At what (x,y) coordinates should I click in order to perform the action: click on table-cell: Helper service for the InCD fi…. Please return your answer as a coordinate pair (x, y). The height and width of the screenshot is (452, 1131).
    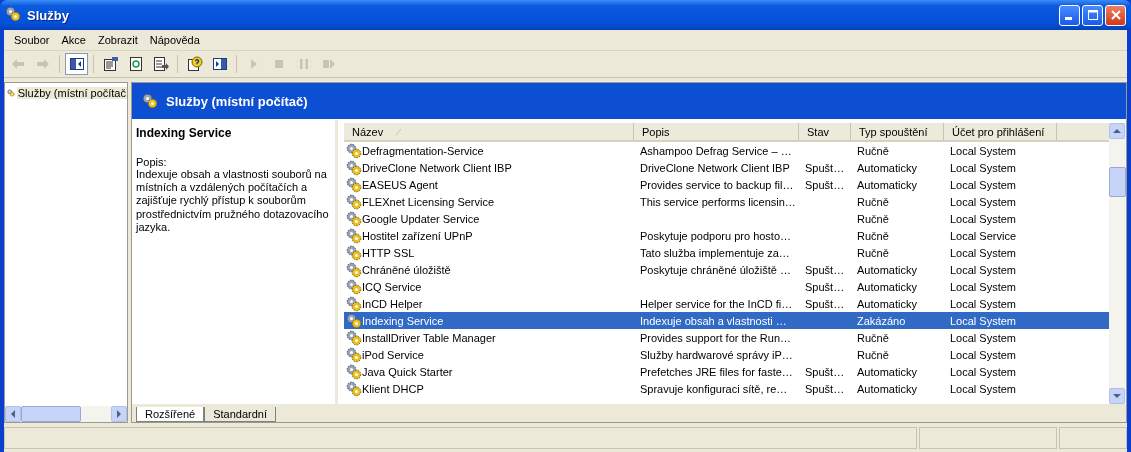
    Looking at the image, I should click on (716, 303).